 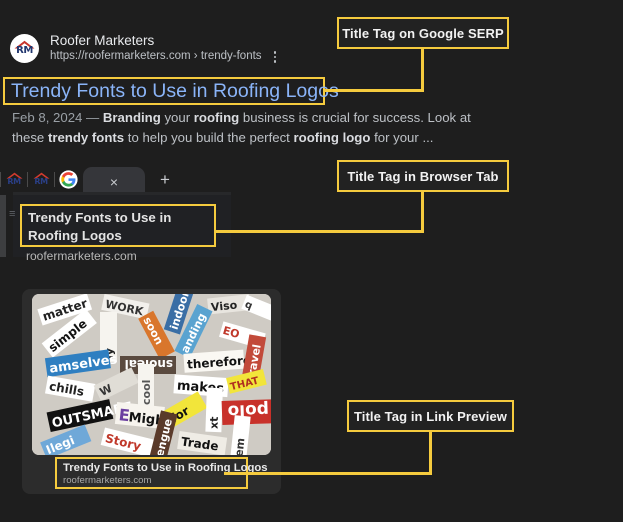 What do you see at coordinates (107, 480) in the screenshot?
I see `link-preview-domain: roofermarketers.com` at bounding box center [107, 480].